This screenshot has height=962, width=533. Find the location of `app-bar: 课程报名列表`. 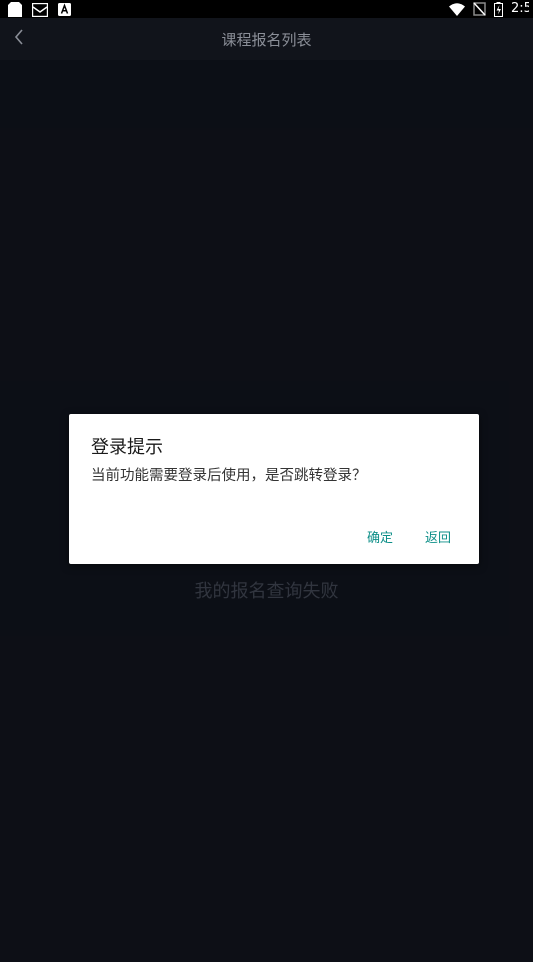

app-bar: 课程报名列表 is located at coordinates (266, 39).